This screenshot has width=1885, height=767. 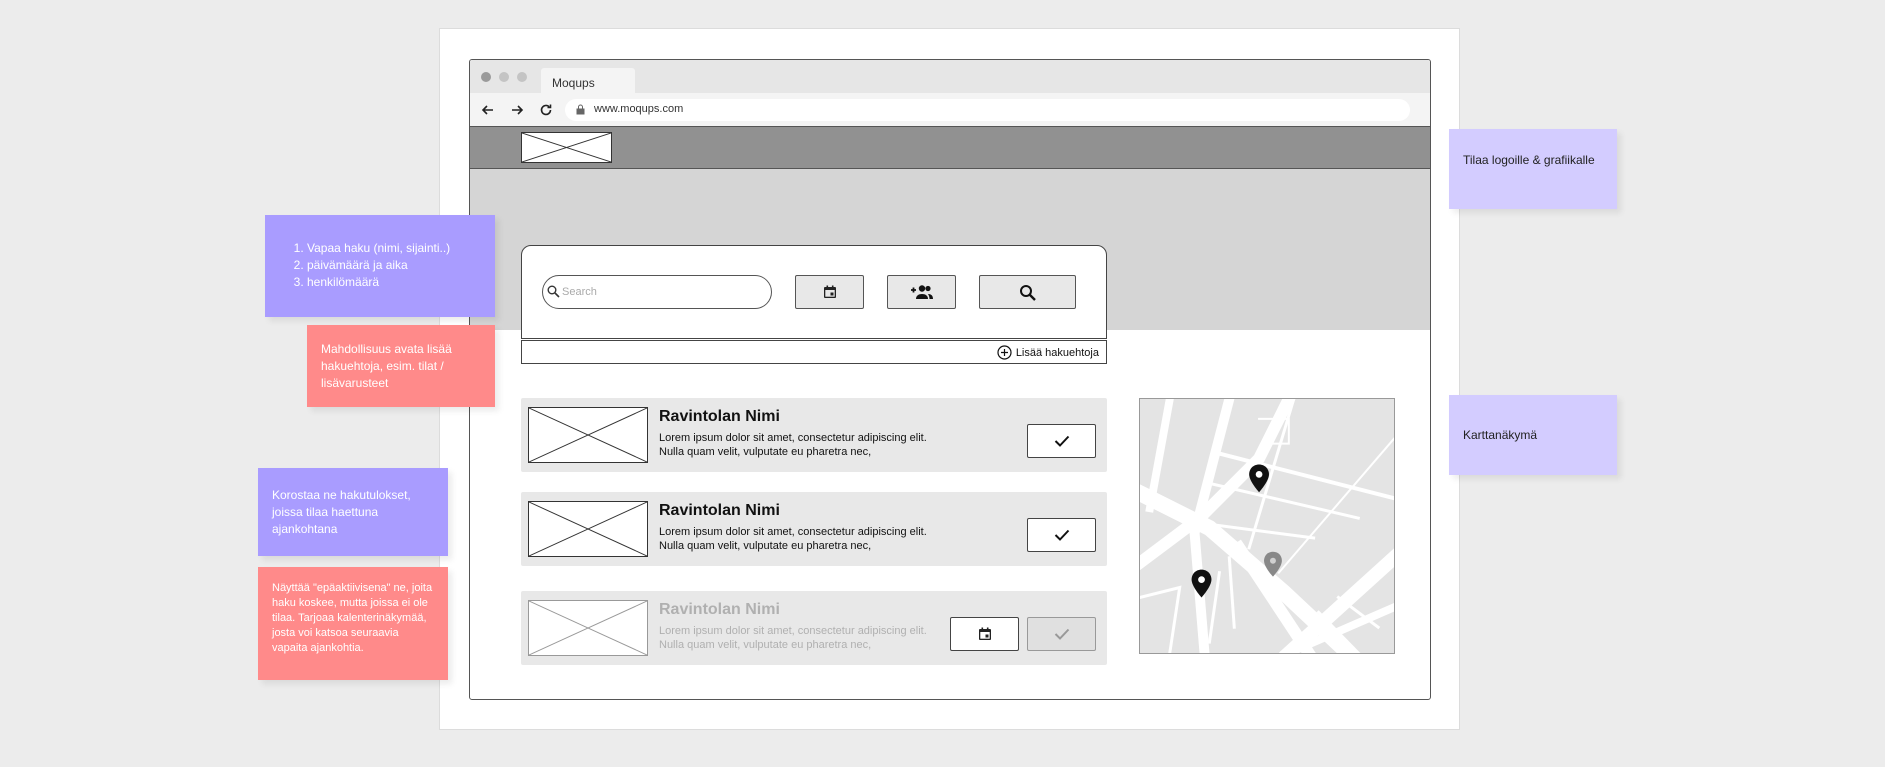 I want to click on back-arrow-icon, so click(x=488, y=110).